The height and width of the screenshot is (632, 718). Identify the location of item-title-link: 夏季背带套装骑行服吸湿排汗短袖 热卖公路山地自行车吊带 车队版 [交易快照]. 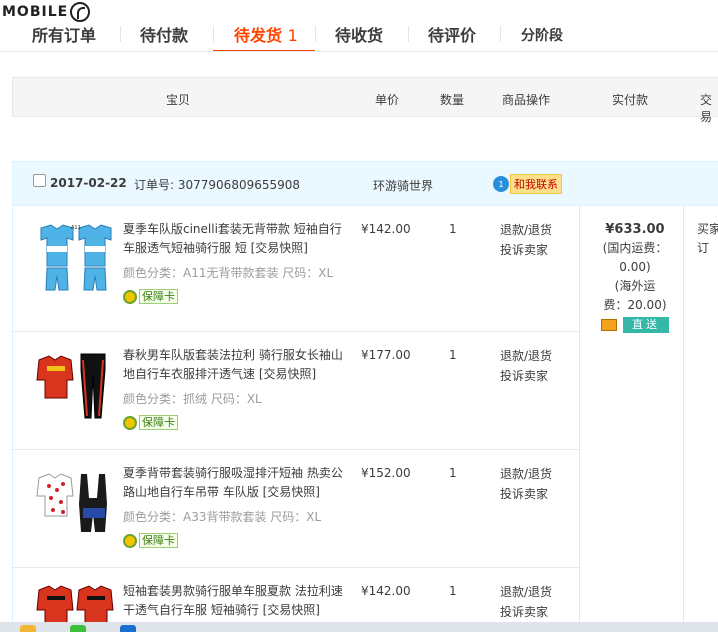
(235, 483).